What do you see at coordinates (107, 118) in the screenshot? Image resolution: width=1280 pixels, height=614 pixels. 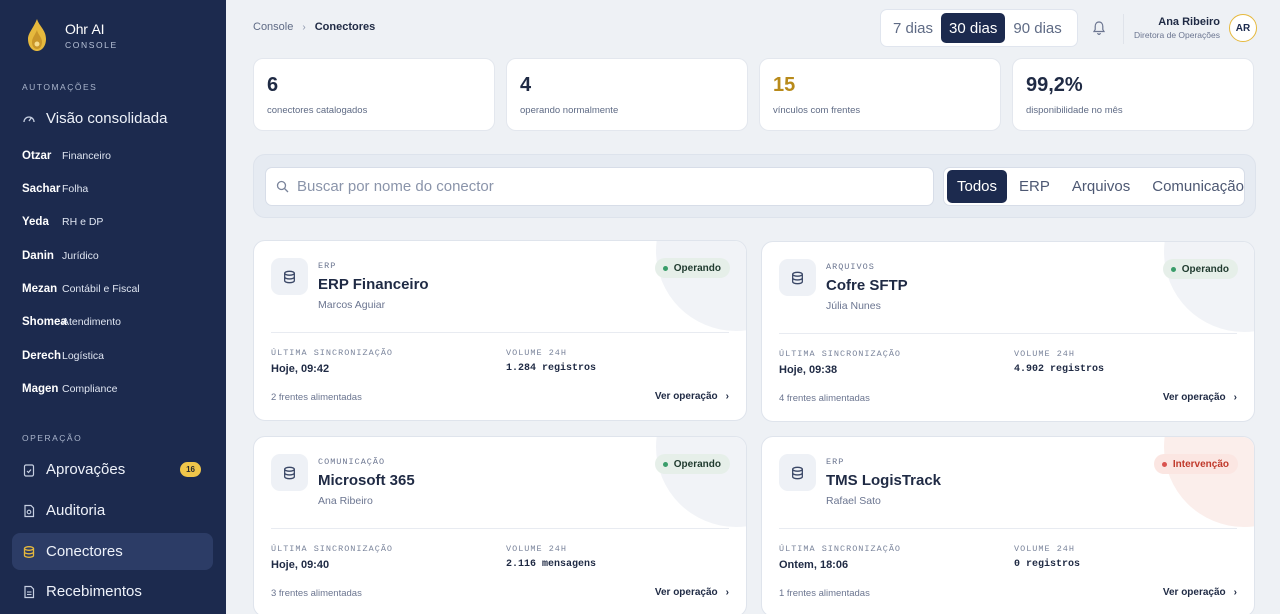 I see `nav-overview-label: Visão consolidada` at bounding box center [107, 118].